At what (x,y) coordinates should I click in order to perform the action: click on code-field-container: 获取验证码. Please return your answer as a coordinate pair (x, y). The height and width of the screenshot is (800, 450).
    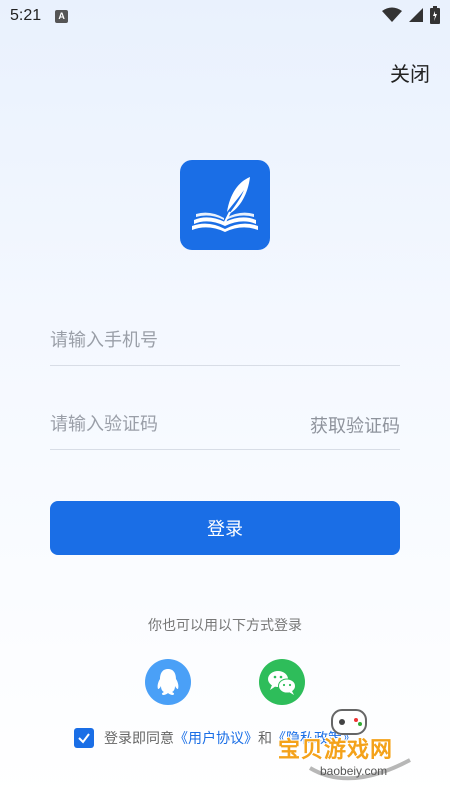
    Looking at the image, I should click on (225, 425).